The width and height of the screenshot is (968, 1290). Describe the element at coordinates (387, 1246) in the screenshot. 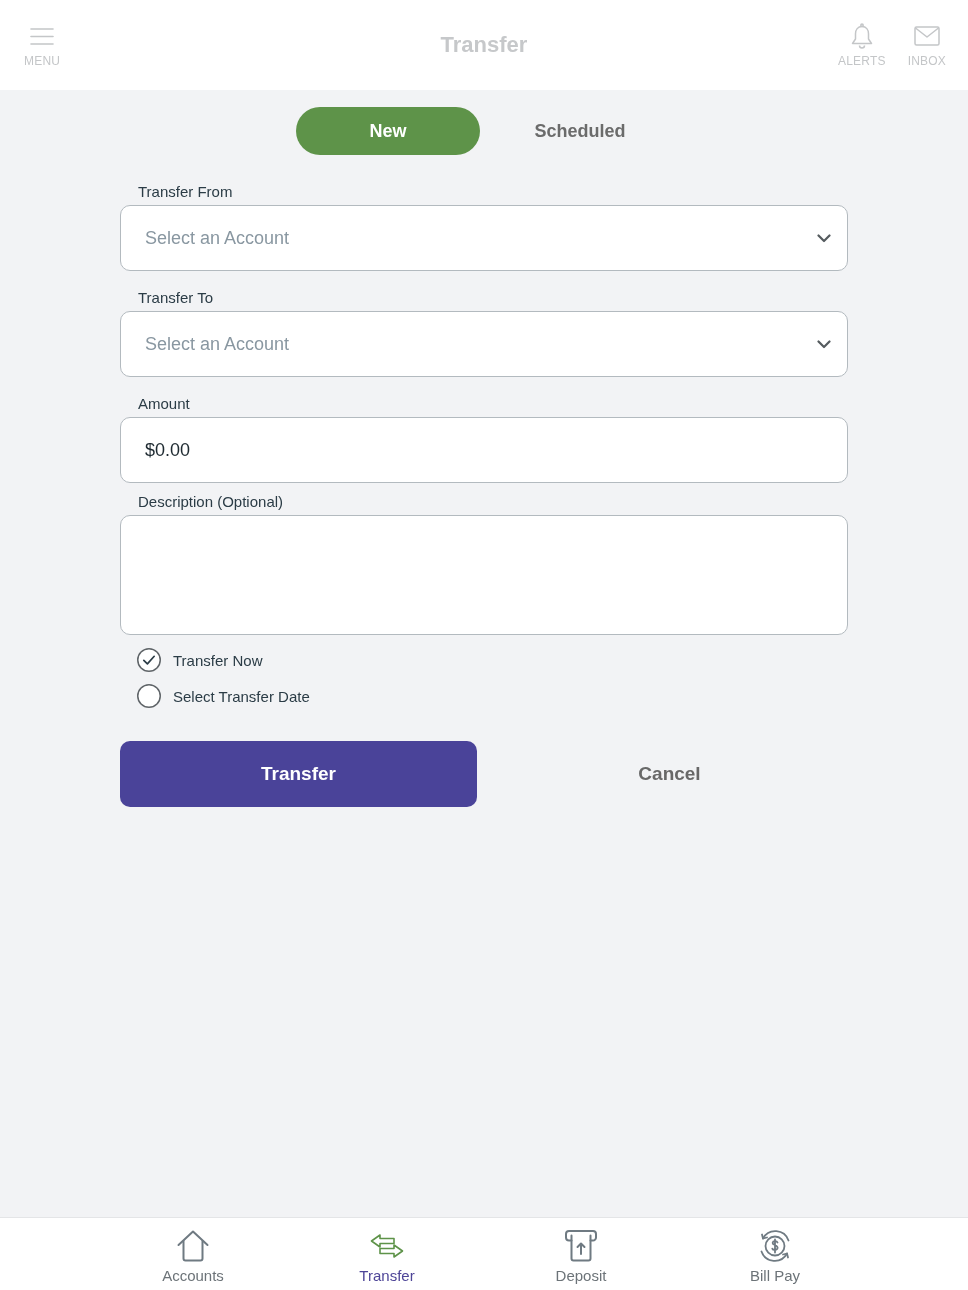

I see `transfer-arrows-icon` at that location.